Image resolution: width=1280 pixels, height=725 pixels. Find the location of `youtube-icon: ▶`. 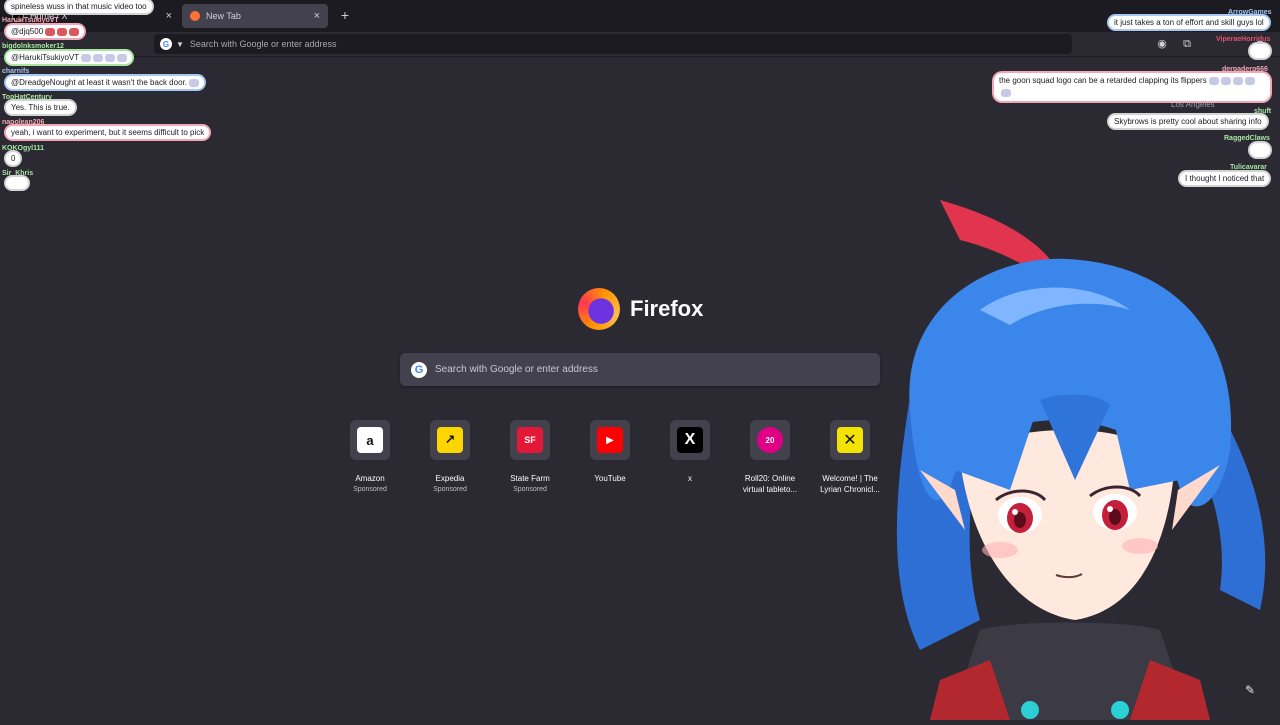

youtube-icon: ▶ is located at coordinates (610, 440).